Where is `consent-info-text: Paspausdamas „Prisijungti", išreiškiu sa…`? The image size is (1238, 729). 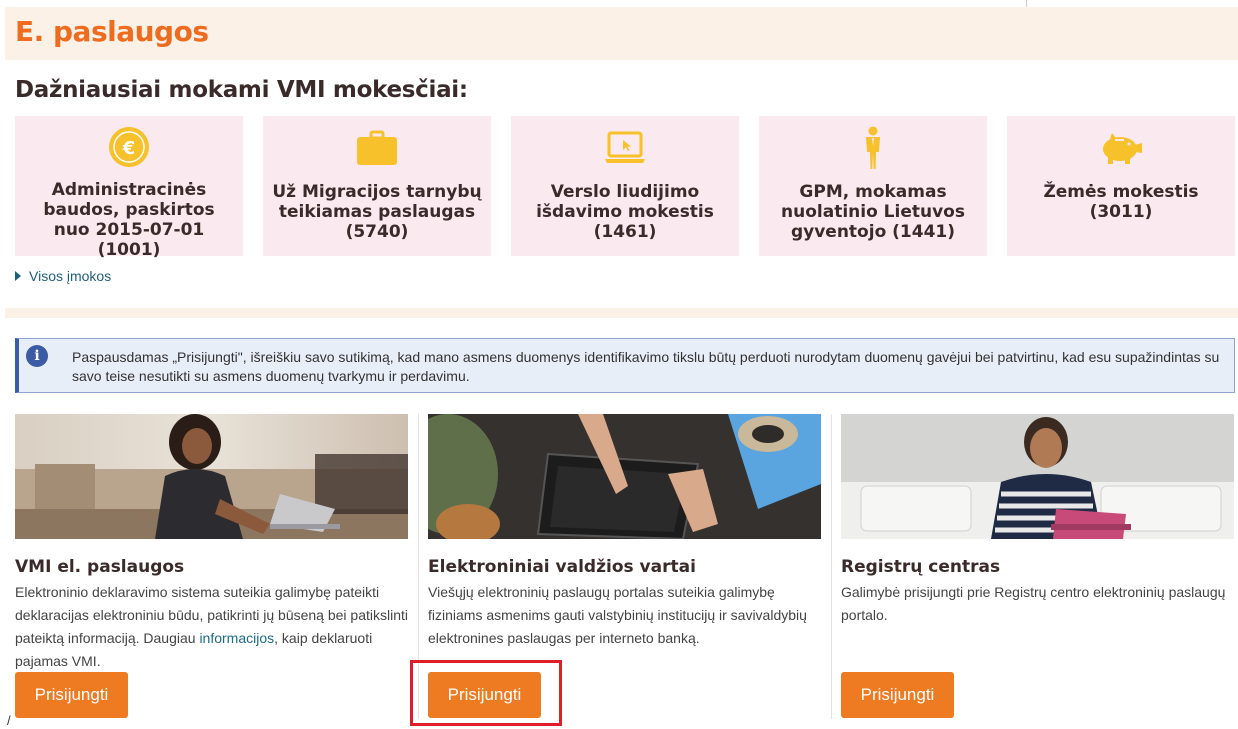
consent-info-text: Paspausdamas „Prisijungti", išreiškiu sa… is located at coordinates (646, 366).